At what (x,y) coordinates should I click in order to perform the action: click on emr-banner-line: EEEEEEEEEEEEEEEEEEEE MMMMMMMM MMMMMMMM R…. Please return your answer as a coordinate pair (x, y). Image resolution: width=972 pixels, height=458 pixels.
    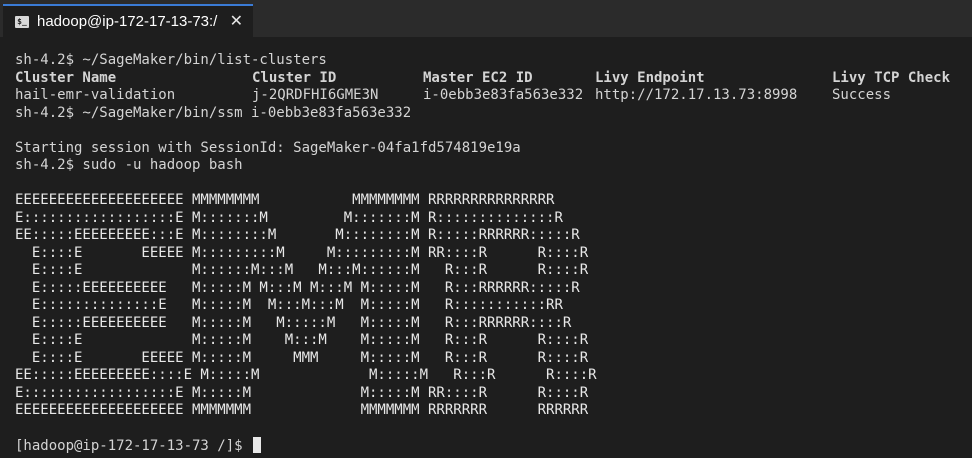
    Looking at the image, I should click on (285, 200).